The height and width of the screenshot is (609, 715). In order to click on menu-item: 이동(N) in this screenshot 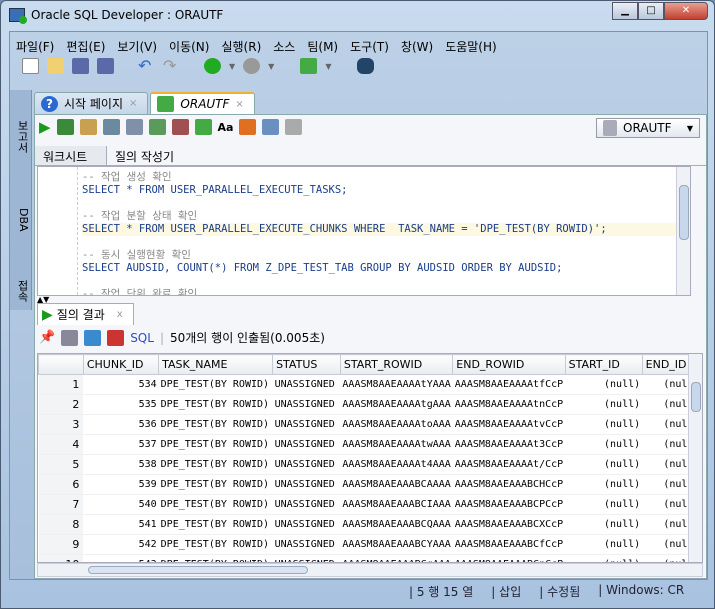, I will do `click(189, 46)`.